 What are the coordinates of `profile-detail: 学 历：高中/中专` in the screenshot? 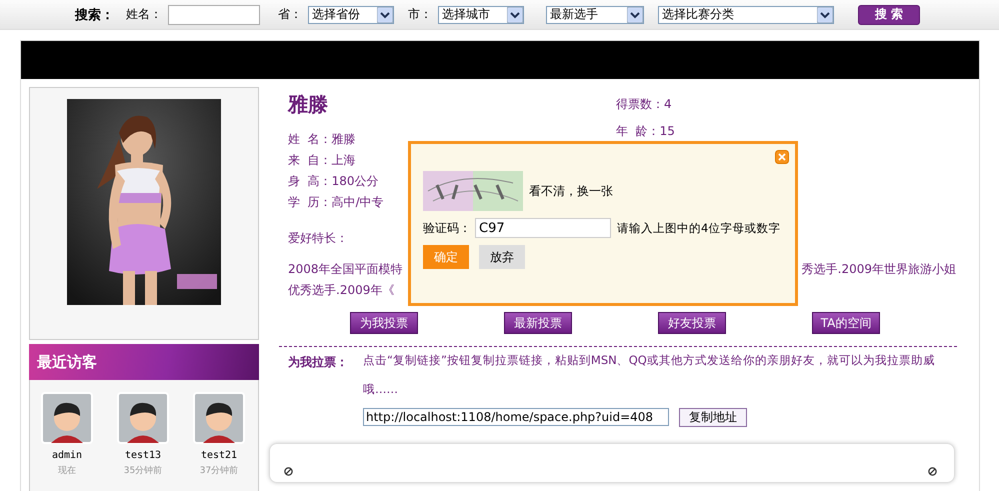 It's located at (336, 202).